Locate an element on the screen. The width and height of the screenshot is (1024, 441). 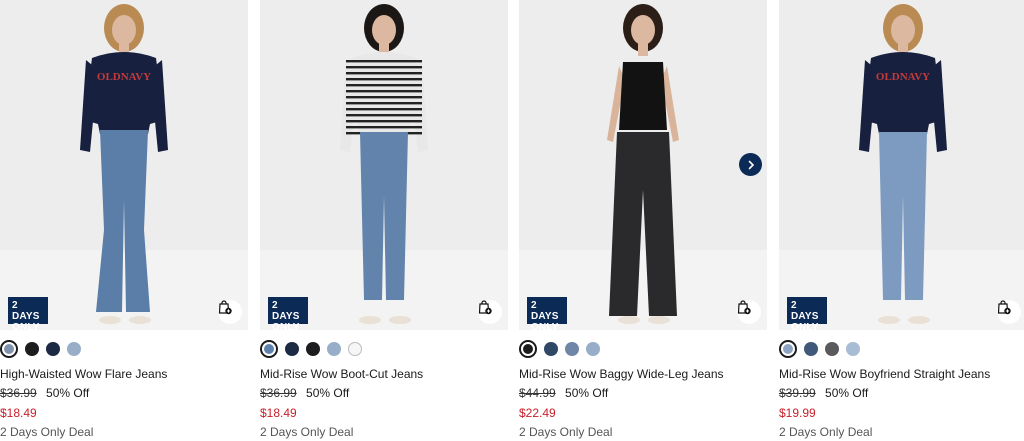
product-name: Mid-Rise Wow Boyfriend Straight Jeans is located at coordinates (884, 374).